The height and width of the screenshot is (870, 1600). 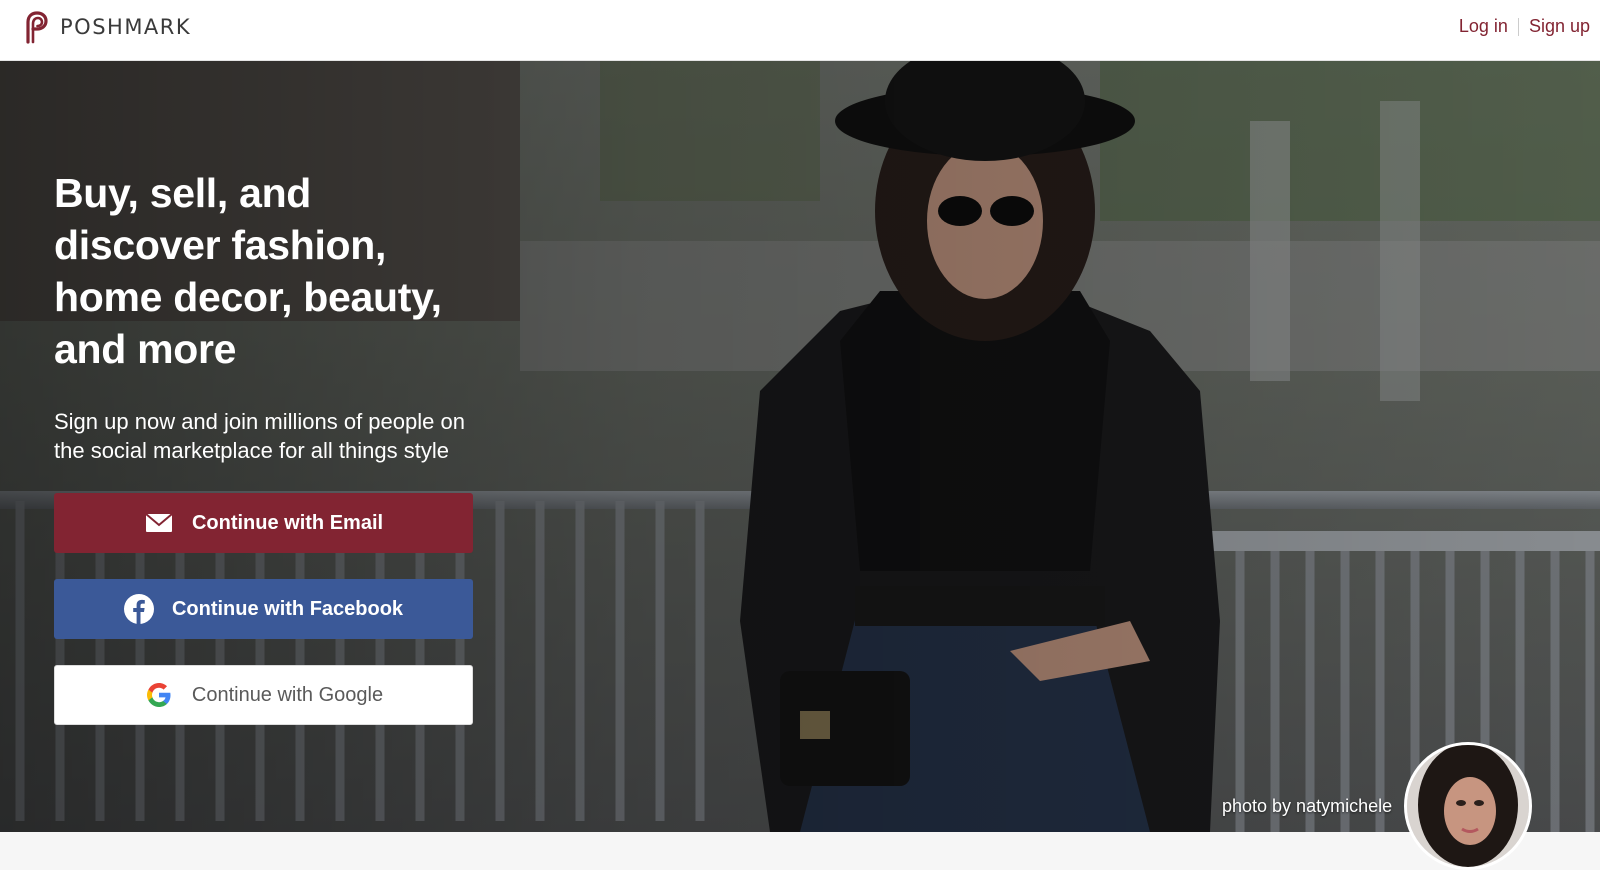 I want to click on login-link: Log in, so click(x=1483, y=26).